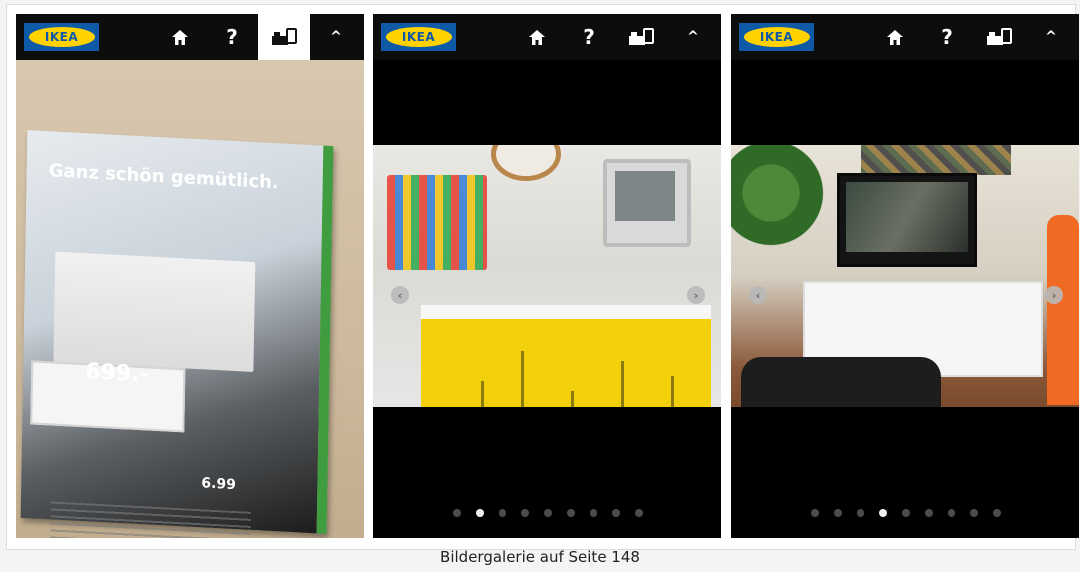 The width and height of the screenshot is (1080, 572). I want to click on leather-sofa-image, so click(841, 382).